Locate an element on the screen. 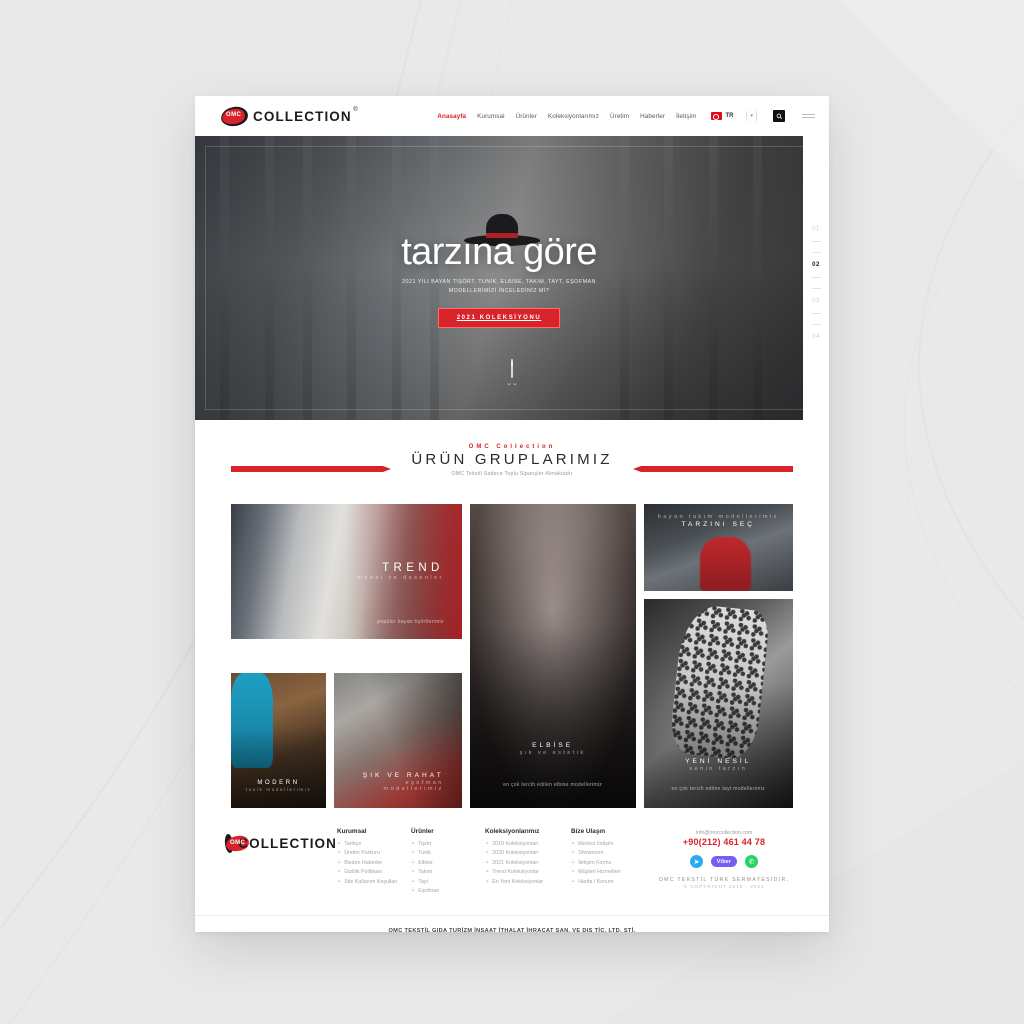  slide-number-04: 04 is located at coordinates (816, 337).